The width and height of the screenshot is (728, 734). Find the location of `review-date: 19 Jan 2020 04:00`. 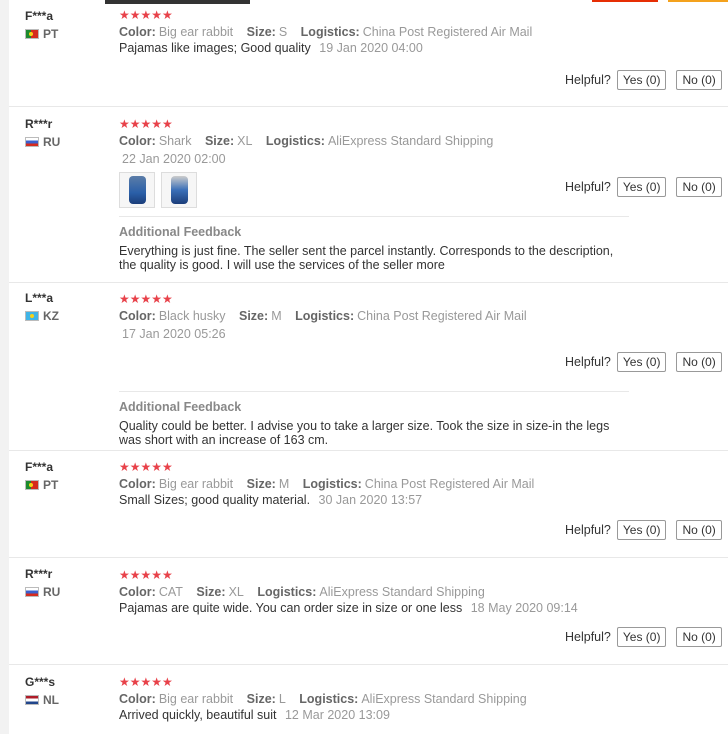

review-date: 19 Jan 2020 04:00 is located at coordinates (371, 48).